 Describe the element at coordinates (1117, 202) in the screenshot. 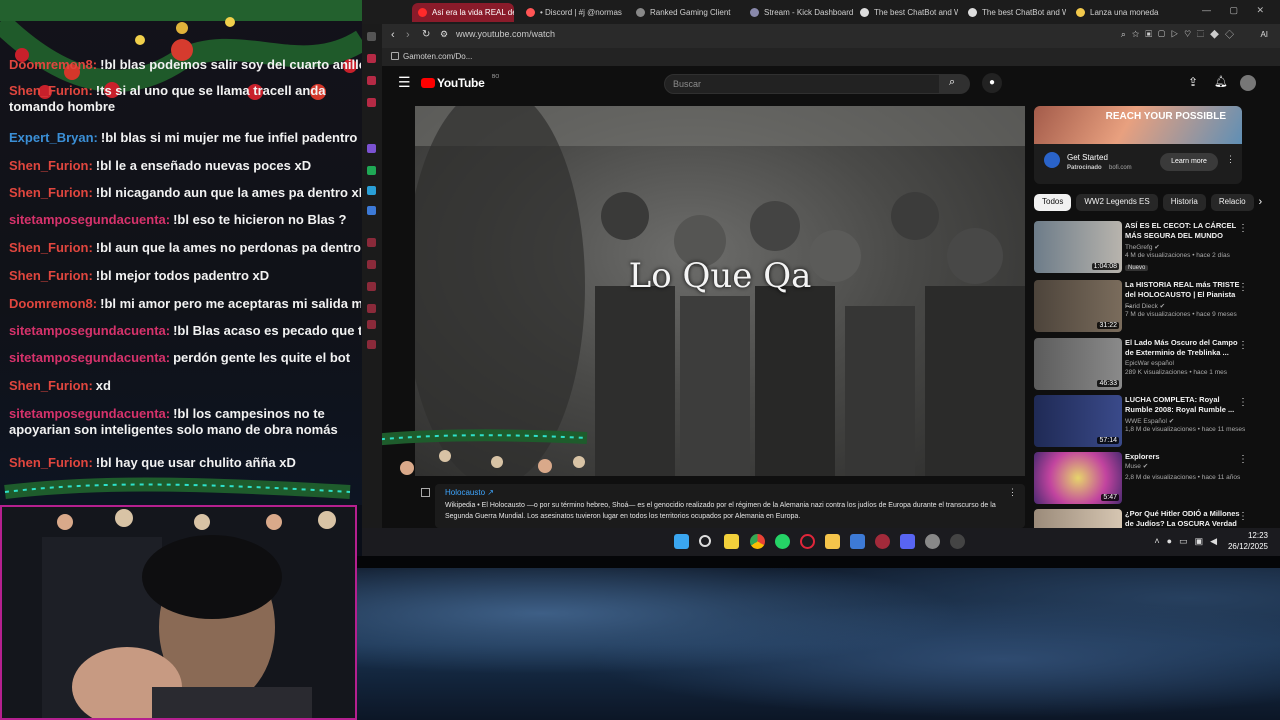

I see `chip-ww2-legends: WW2 Legends ES` at that location.